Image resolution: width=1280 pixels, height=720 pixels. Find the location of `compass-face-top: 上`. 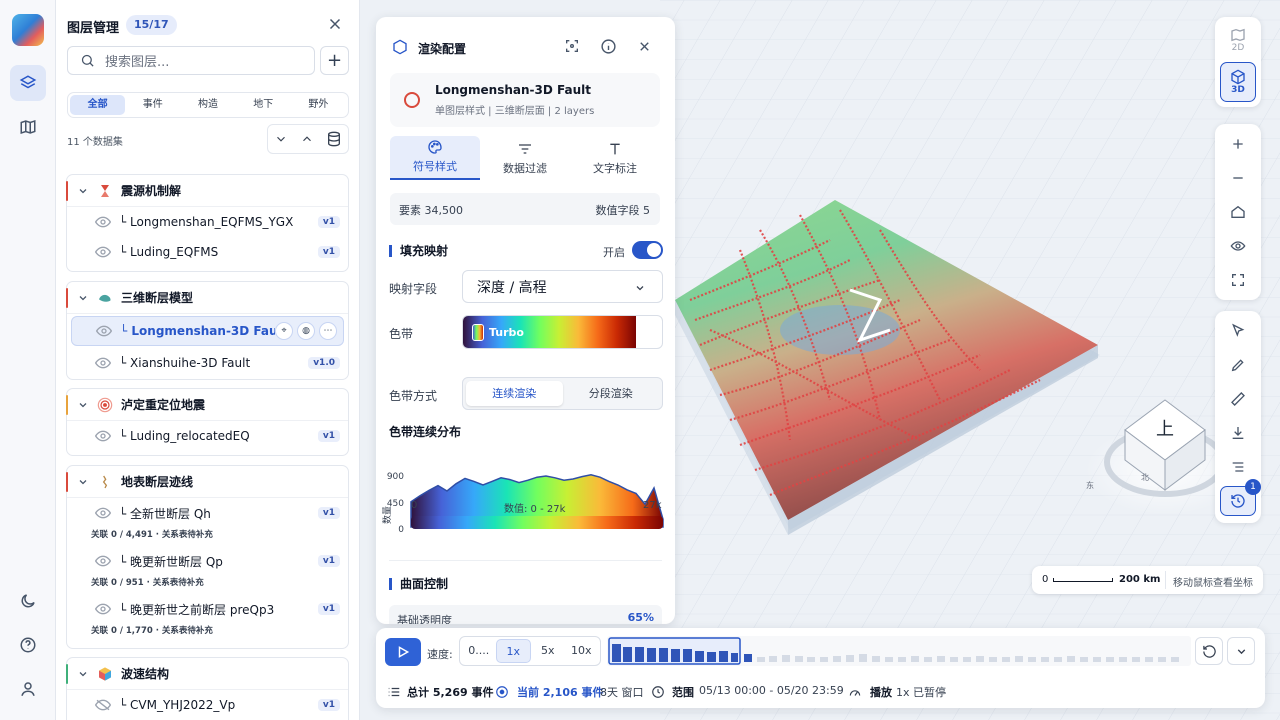

compass-face-top: 上 is located at coordinates (1165, 429).